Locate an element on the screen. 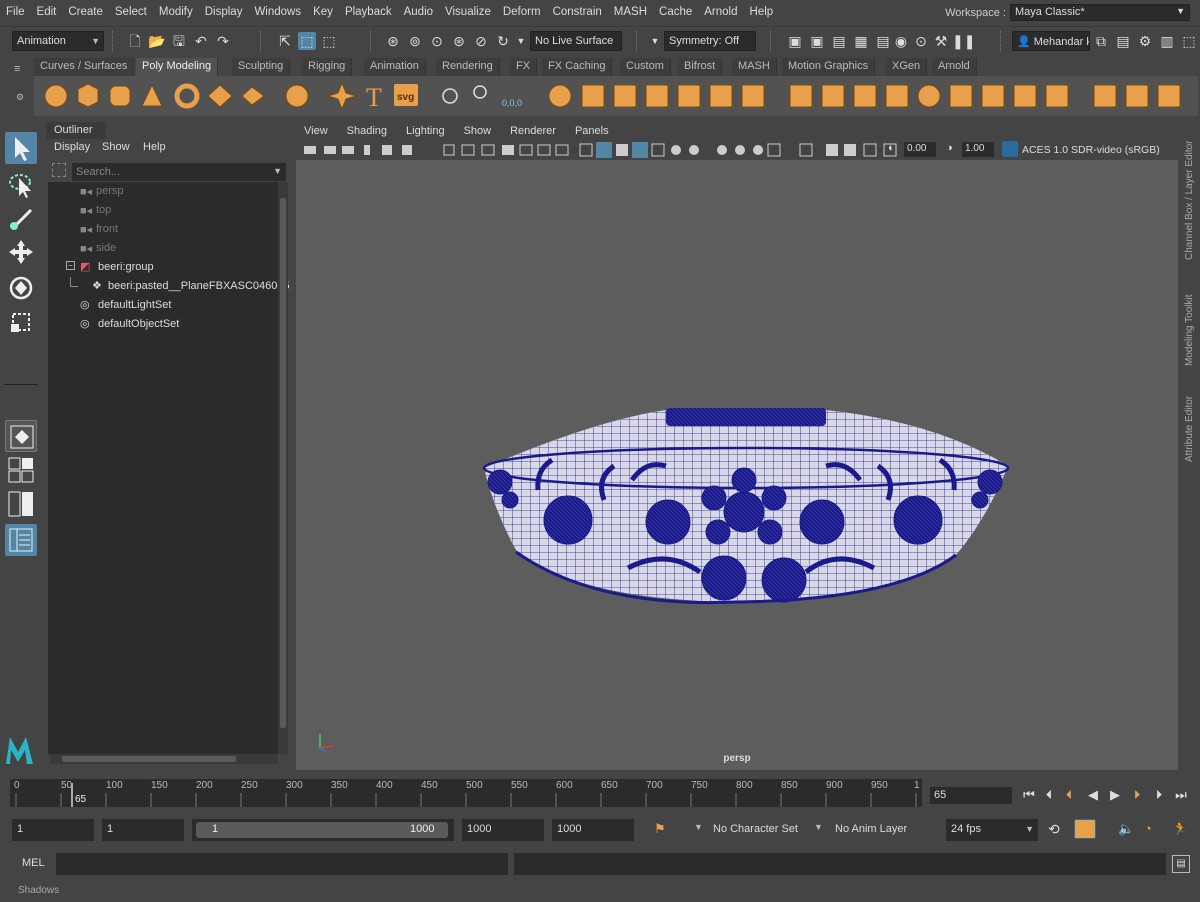 Image resolution: width=1200 pixels, height=902 pixels. character-set-dropdown: No Character Set is located at coordinates (756, 830).